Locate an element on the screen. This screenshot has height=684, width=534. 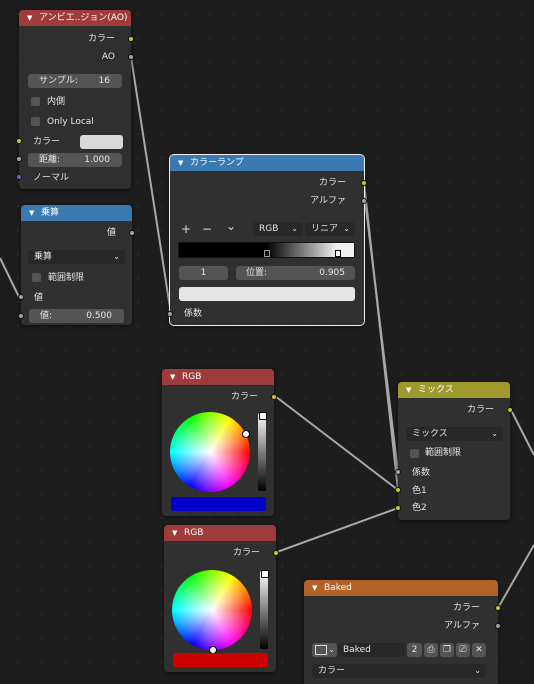
math-node-header: ▼ 乗算 is located at coordinates (76, 213).